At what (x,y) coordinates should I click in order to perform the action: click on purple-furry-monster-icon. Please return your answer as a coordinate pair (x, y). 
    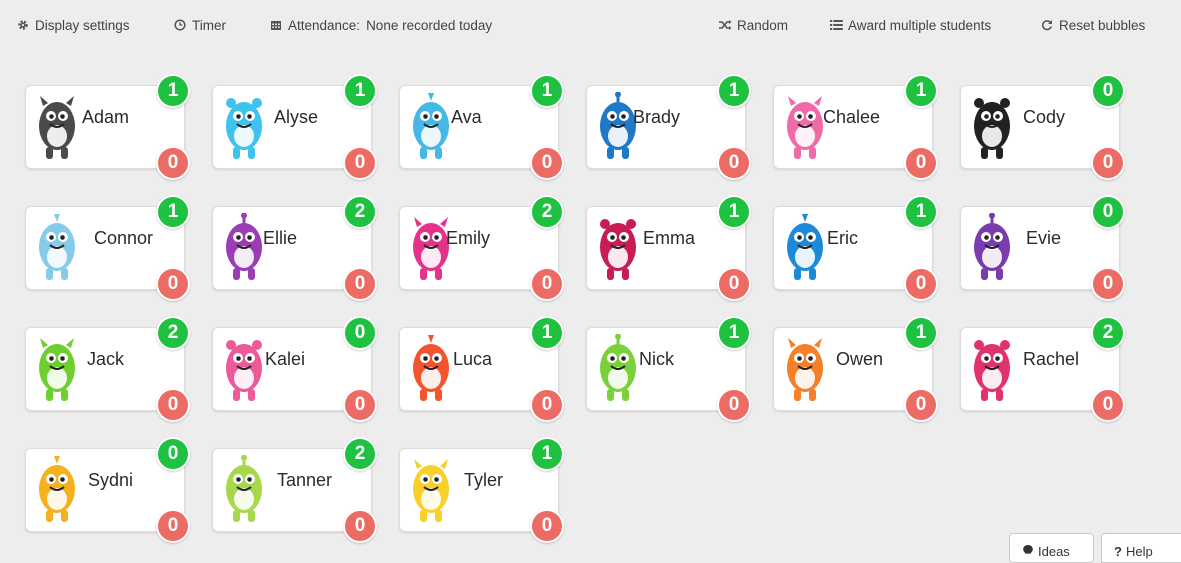
    Looking at the image, I should click on (992, 249).